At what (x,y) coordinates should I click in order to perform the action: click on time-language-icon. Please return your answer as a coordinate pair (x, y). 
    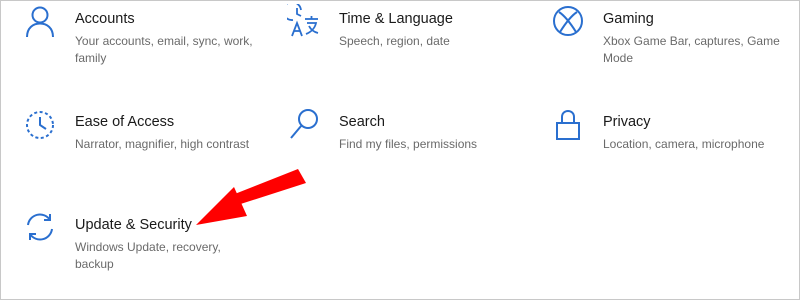
    Looking at the image, I should click on (304, 21).